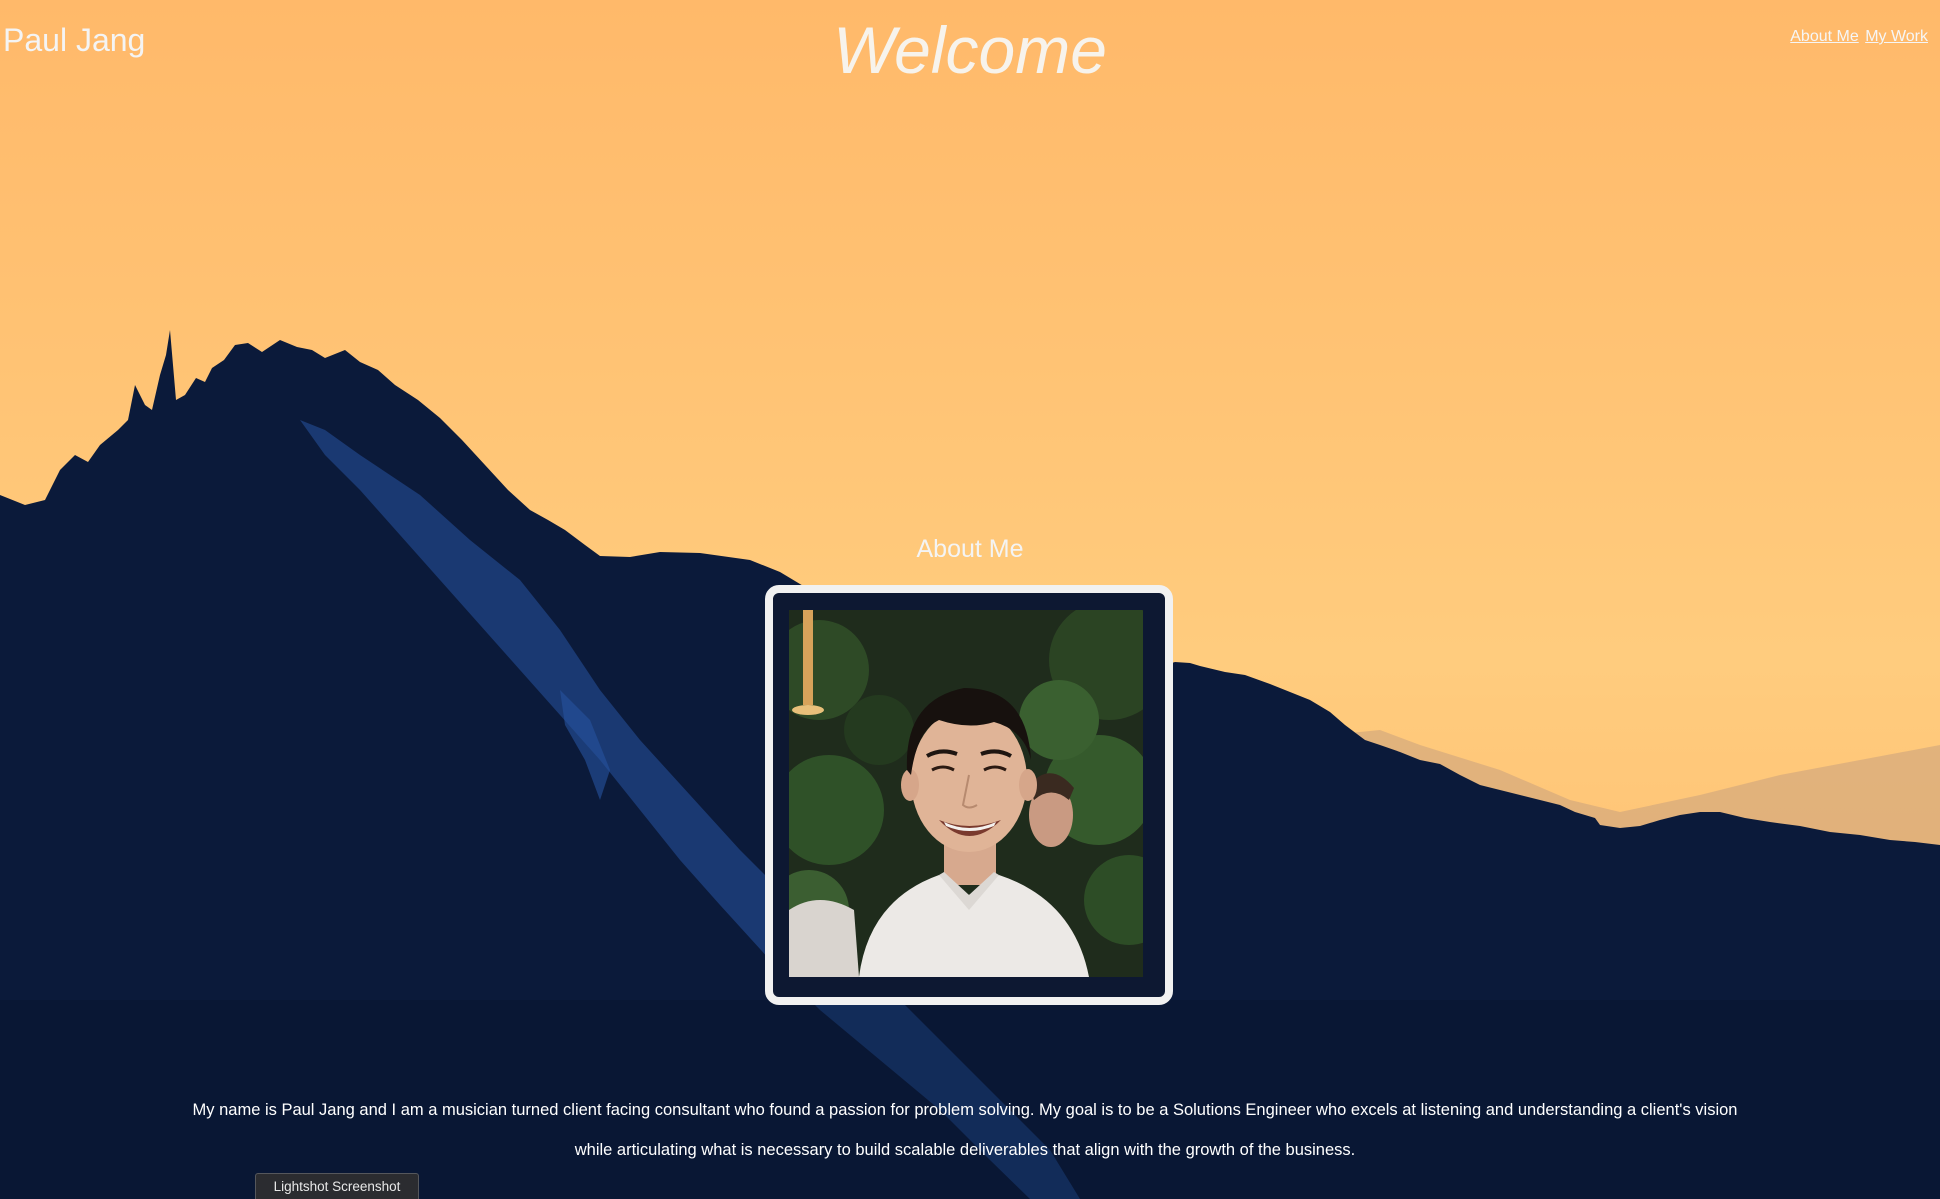 The image size is (1940, 1199). Describe the element at coordinates (337, 1186) in the screenshot. I see `lightshot-screenshot-tab: Lightshot Screenshot` at that location.